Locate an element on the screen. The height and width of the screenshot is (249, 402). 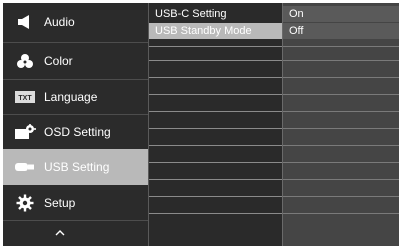
menu-item-label: Color is located at coordinates (58, 61).